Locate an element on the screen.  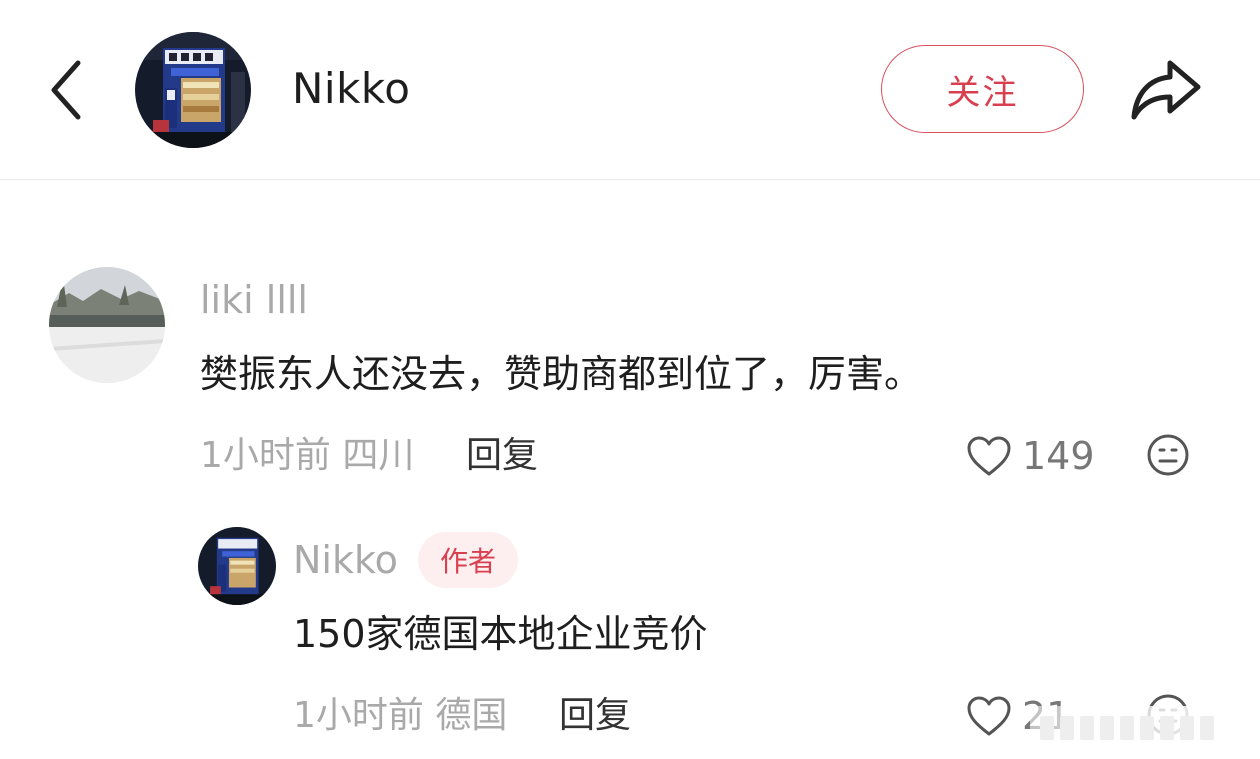
neutral-face-icon is located at coordinates (1168, 455).